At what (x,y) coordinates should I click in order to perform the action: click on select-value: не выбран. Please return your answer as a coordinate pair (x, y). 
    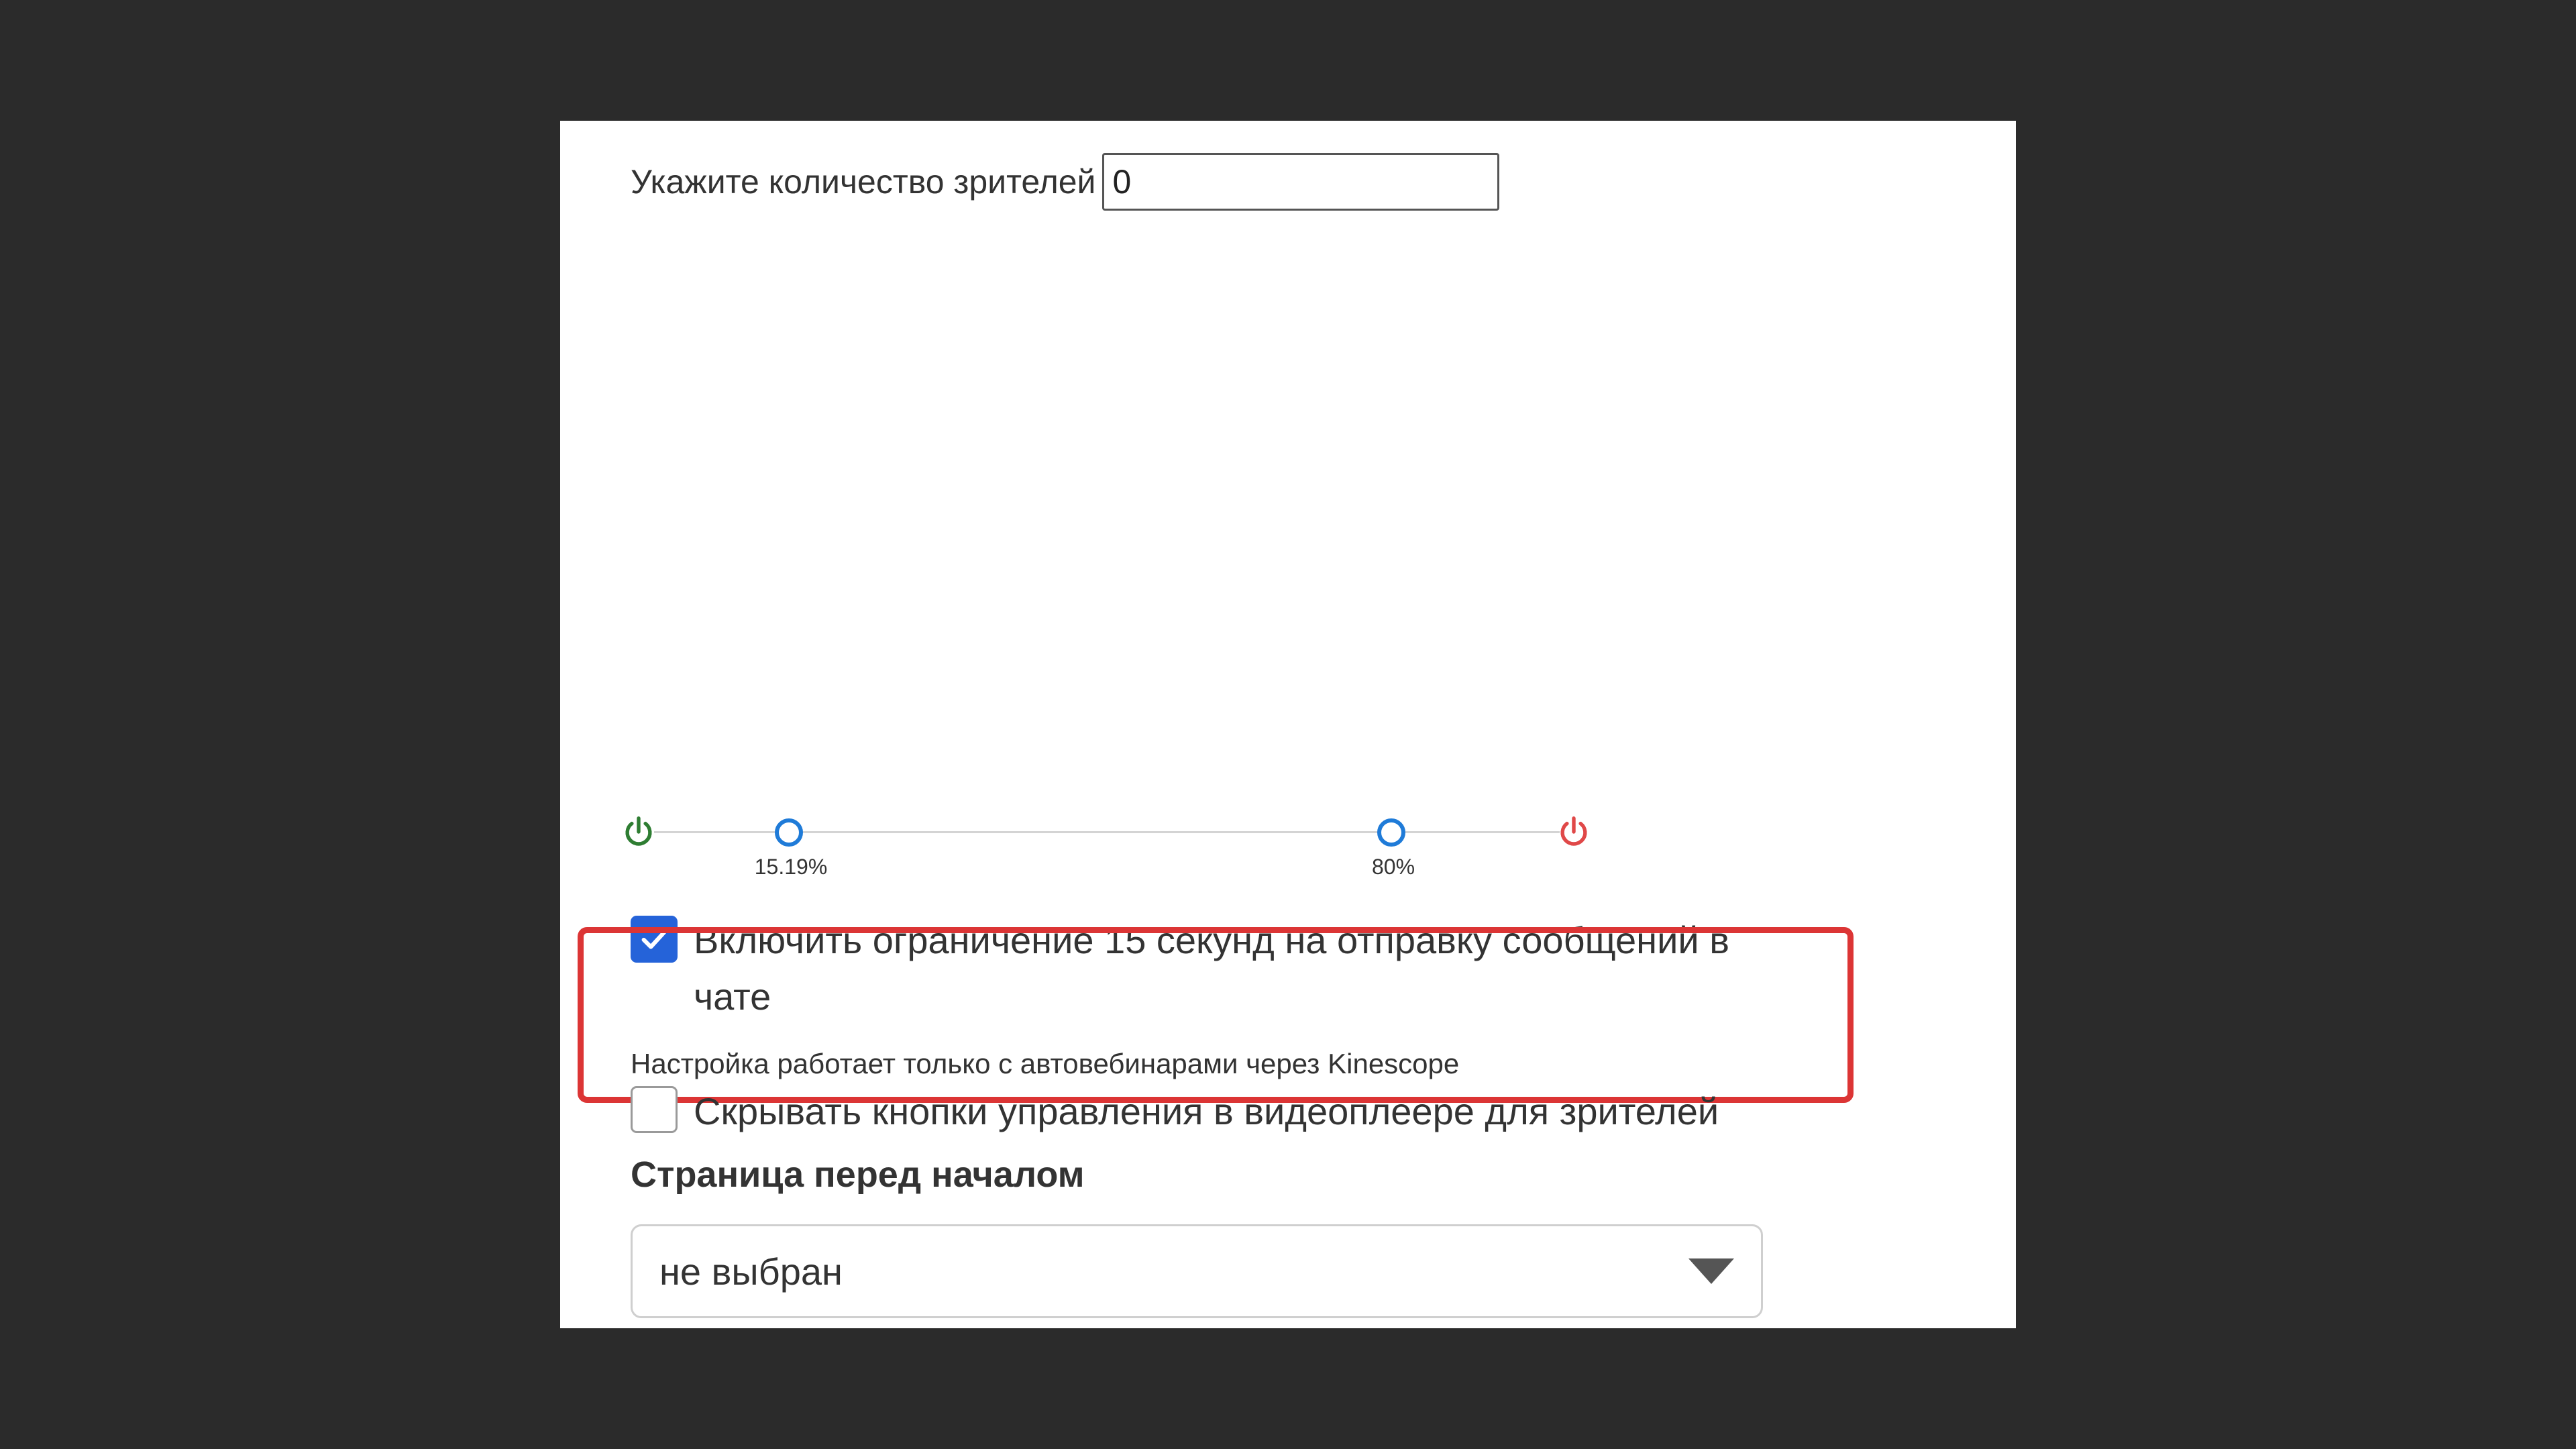
    Looking at the image, I should click on (751, 1271).